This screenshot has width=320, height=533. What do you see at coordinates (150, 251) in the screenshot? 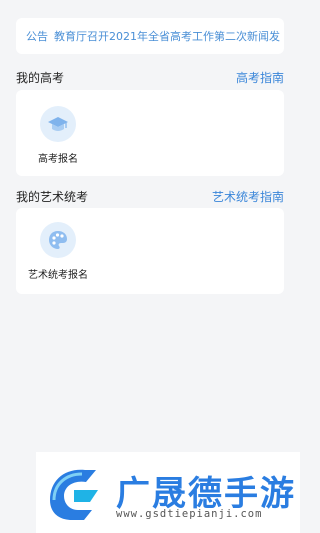
I see `art-card: 艺术统考报名` at bounding box center [150, 251].